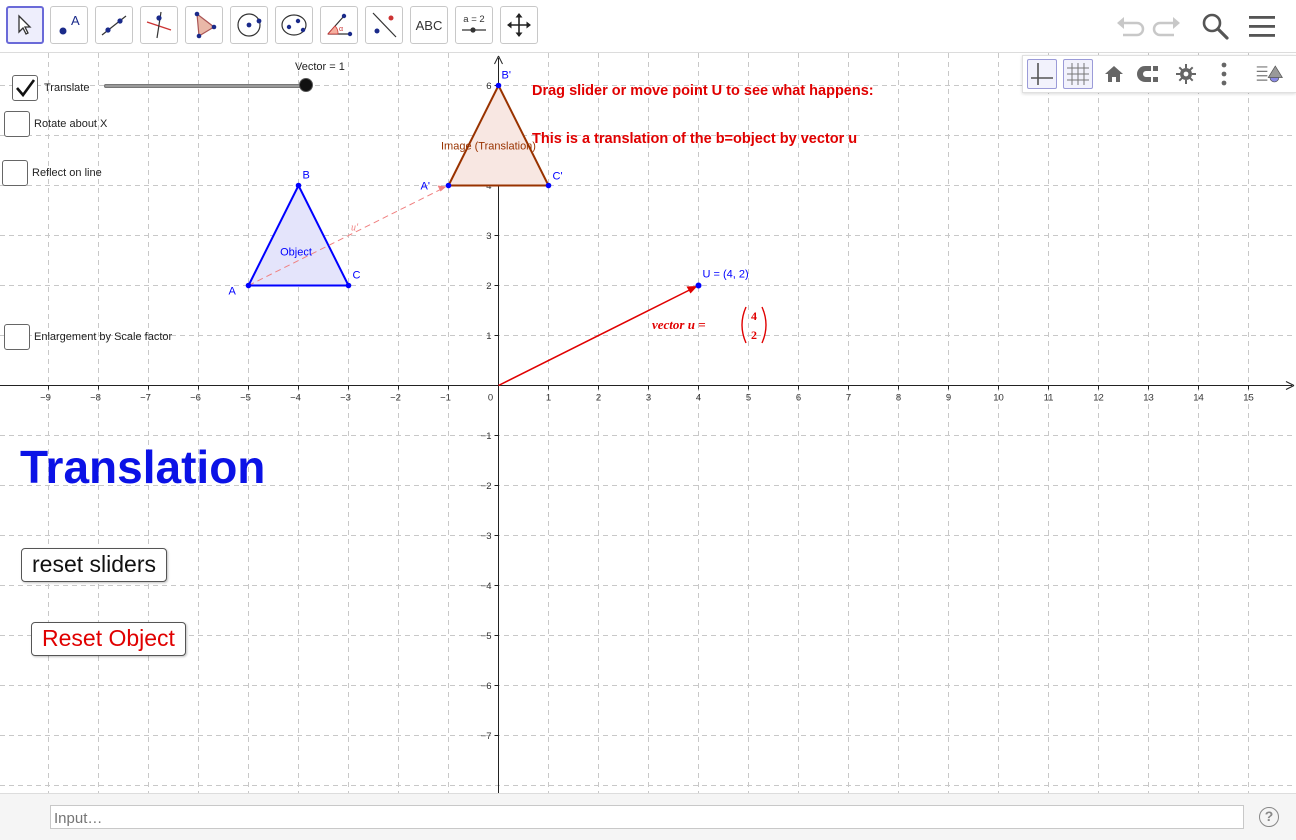 Image resolution: width=1296 pixels, height=840 pixels. I want to click on vector-slider-knob, so click(306, 85).